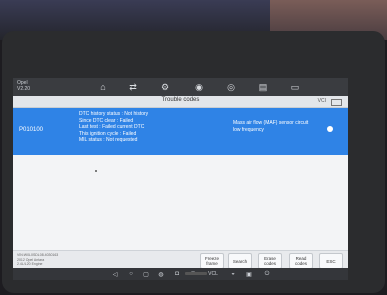  Describe the element at coordinates (38, 255) in the screenshot. I see `vehicle-detail-line: VIN:W0L0SDL08.4030163` at that location.